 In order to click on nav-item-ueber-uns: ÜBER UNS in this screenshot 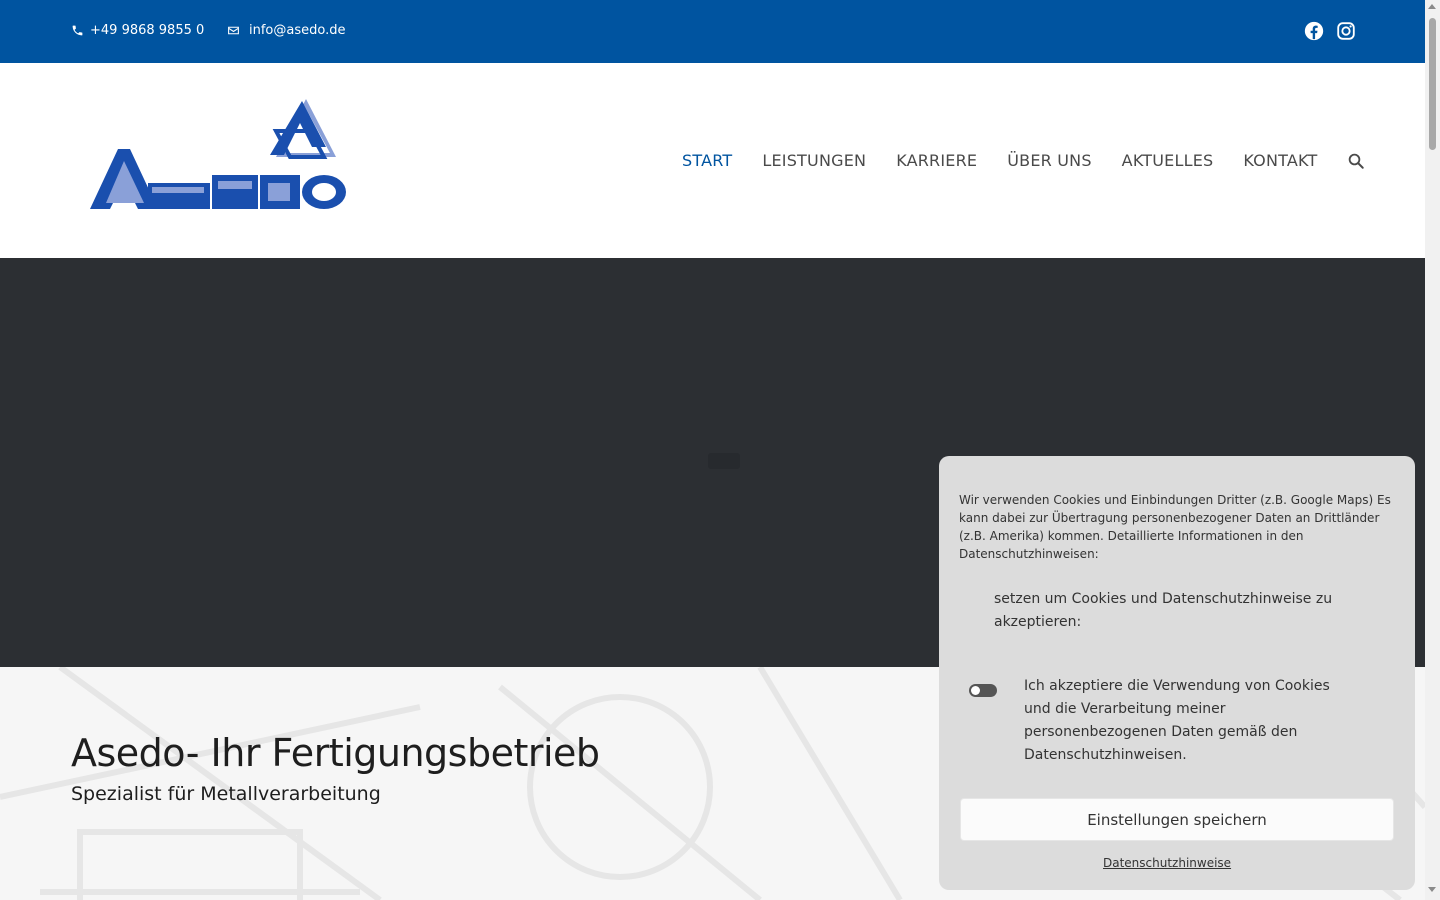, I will do `click(1049, 160)`.